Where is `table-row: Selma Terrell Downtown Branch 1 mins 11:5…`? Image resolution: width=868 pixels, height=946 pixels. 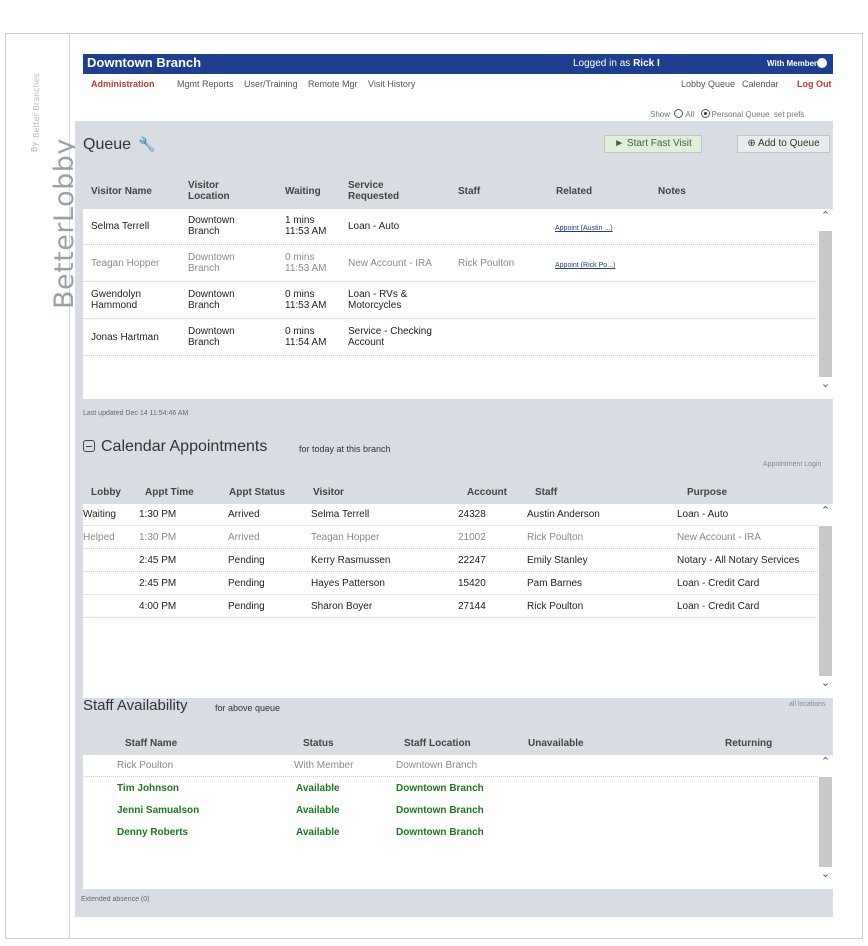 table-row: Selma Terrell Downtown Branch 1 mins 11:5… is located at coordinates (450, 227).